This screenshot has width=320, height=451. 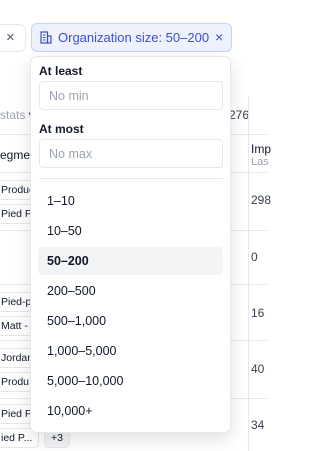 I want to click on column-header-imp: Imp, so click(x=261, y=149).